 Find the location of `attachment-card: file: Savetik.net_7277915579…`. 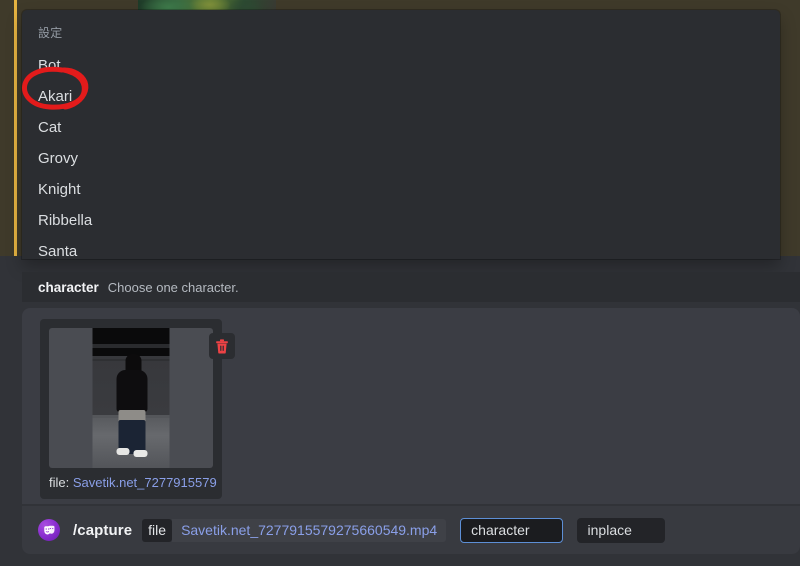

attachment-card: file: Savetik.net_7277915579… is located at coordinates (137, 409).